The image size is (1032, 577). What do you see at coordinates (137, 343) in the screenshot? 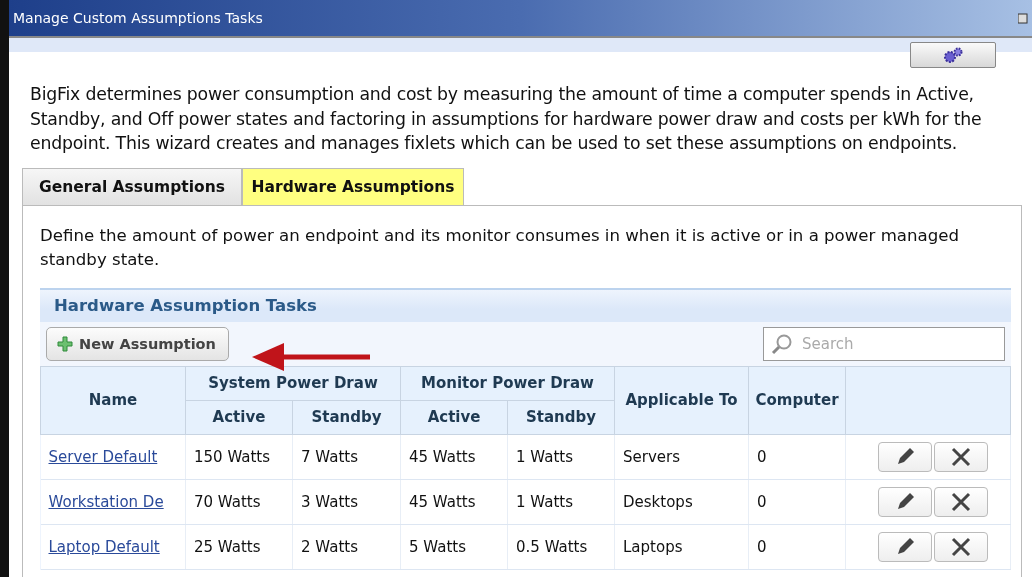
I see `new-assumption-button: New Assumption` at bounding box center [137, 343].